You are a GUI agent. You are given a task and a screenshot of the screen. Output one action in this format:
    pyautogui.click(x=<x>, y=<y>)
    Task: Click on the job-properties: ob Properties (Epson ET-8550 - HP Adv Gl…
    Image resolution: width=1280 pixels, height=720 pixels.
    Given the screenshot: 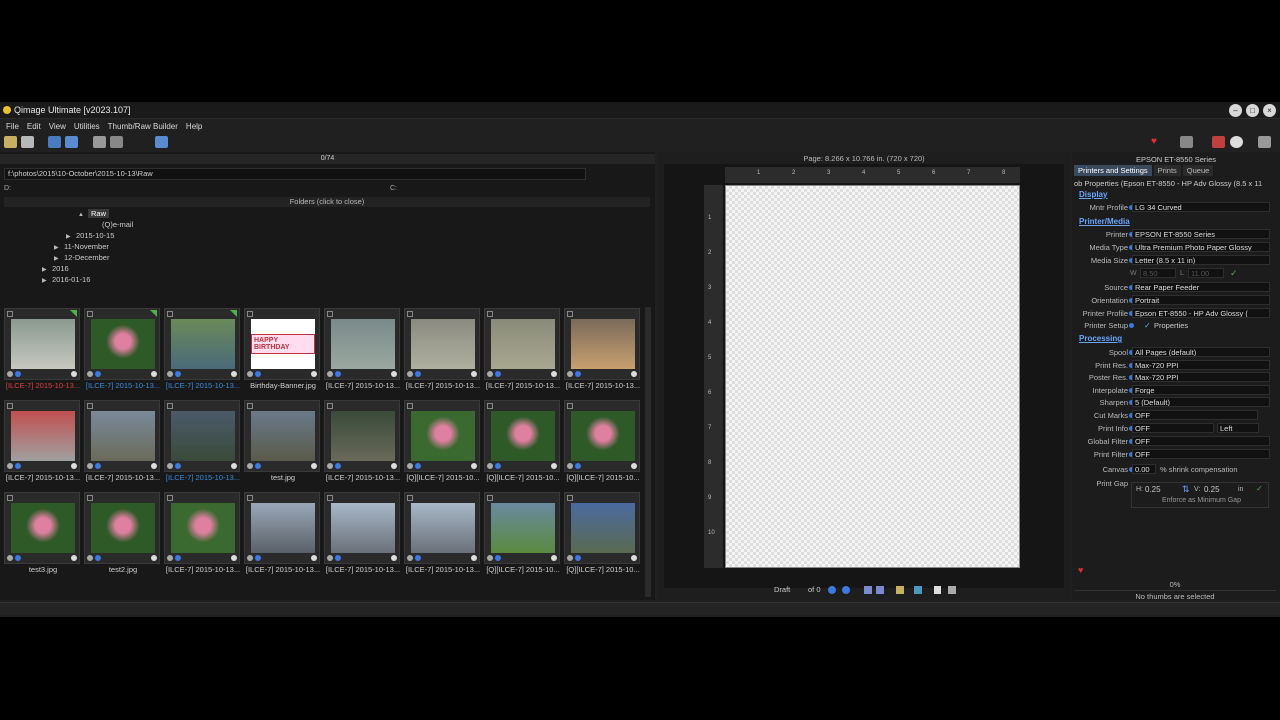 What is the action you would take?
    pyautogui.click(x=1176, y=183)
    